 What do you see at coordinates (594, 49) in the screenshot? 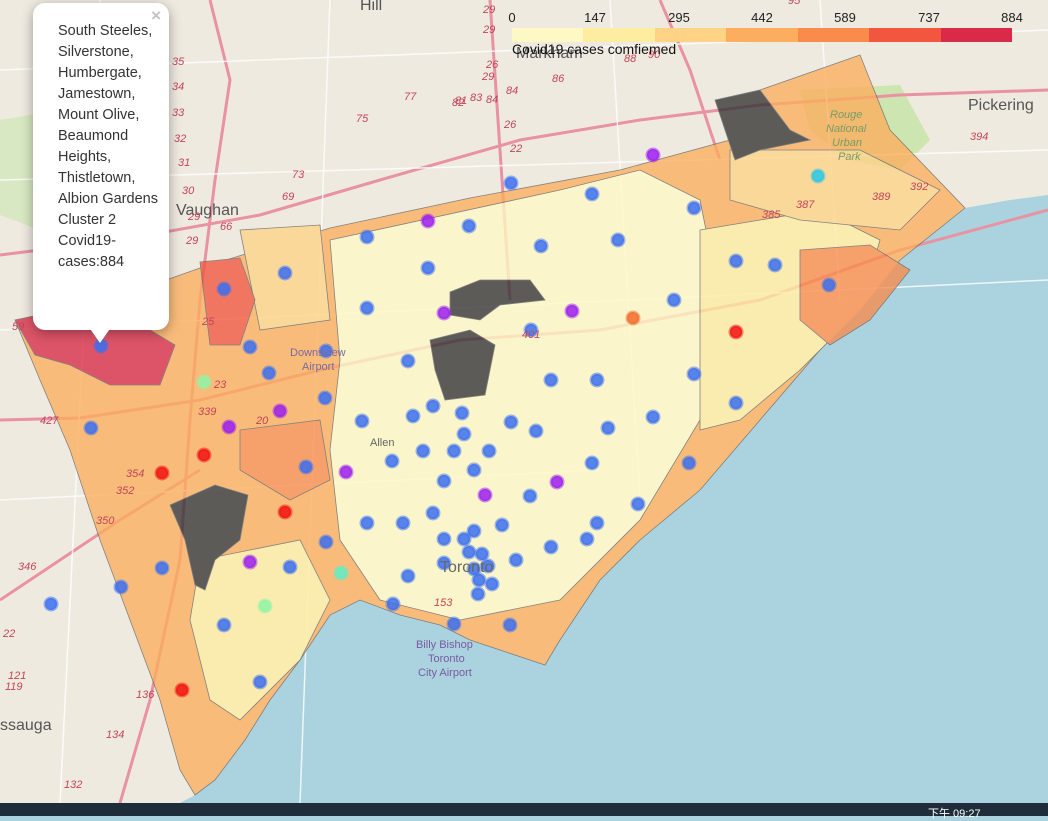
I see `legend-caption: Covid19 cases comfiemed` at bounding box center [594, 49].